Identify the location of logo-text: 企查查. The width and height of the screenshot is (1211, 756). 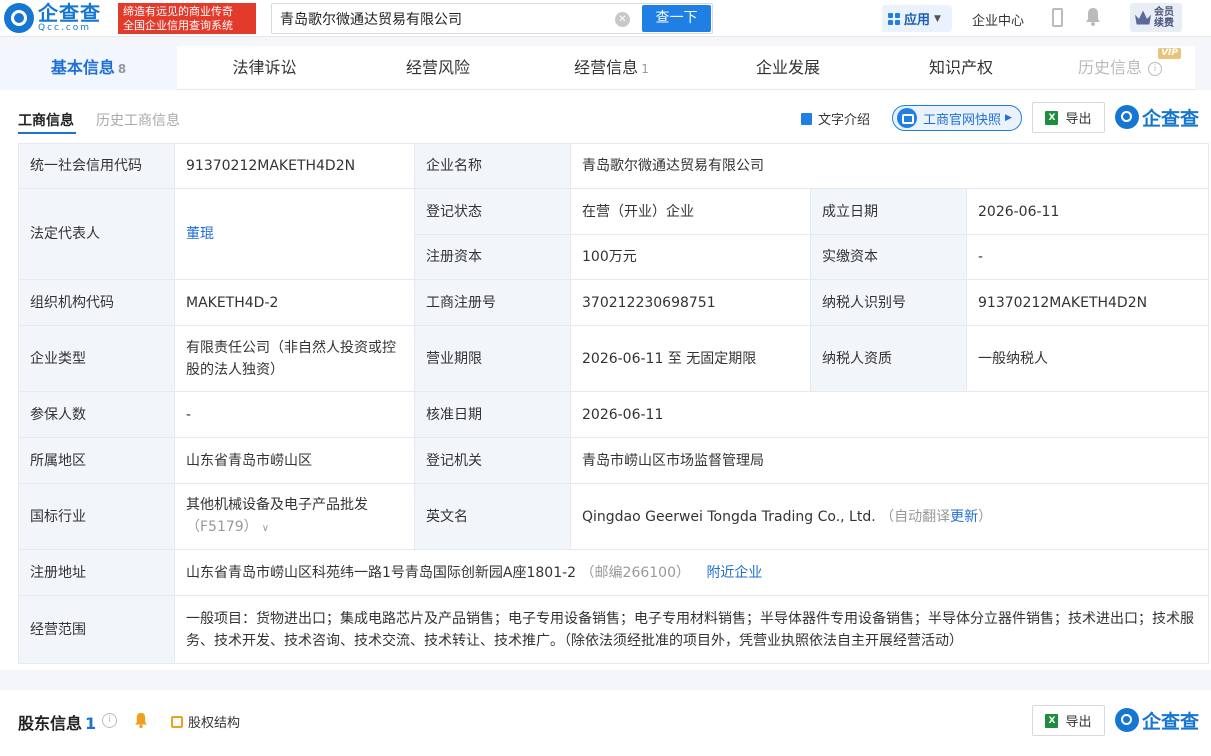
(69, 13).